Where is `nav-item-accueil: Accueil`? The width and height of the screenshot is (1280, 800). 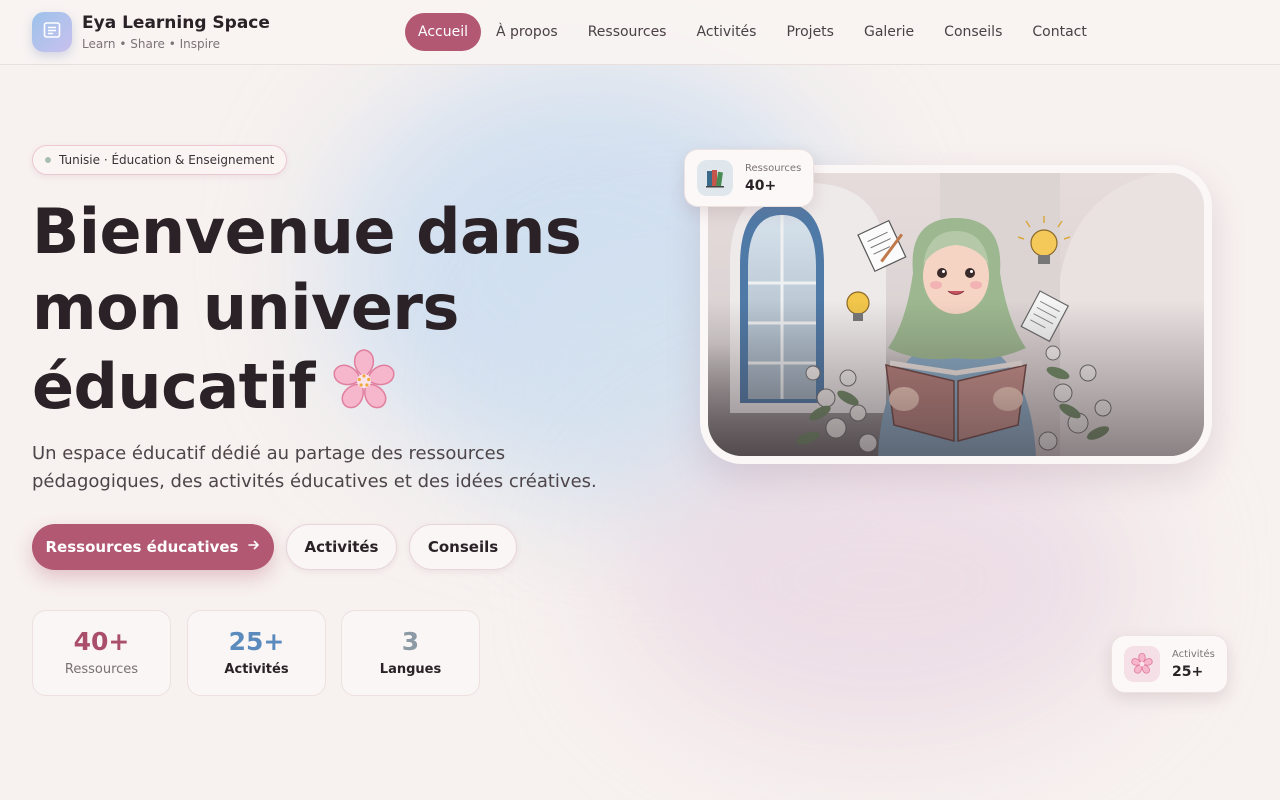 nav-item-accueil: Accueil is located at coordinates (443, 32).